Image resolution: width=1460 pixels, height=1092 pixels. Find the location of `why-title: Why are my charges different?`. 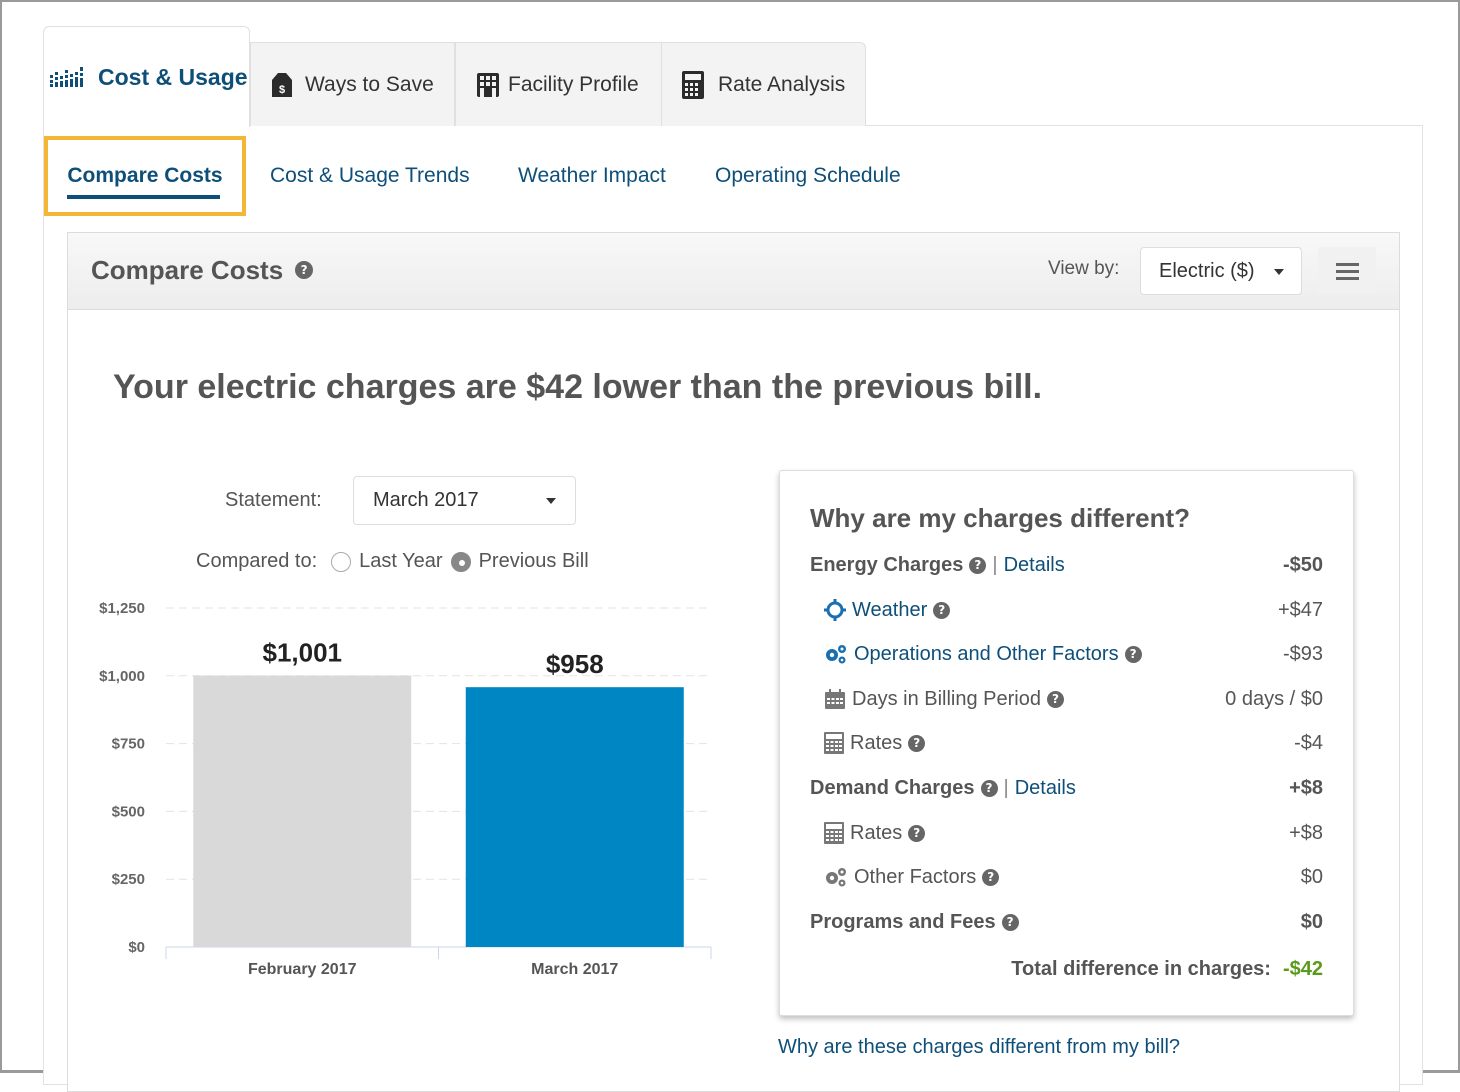

why-title: Why are my charges different? is located at coordinates (1000, 518).